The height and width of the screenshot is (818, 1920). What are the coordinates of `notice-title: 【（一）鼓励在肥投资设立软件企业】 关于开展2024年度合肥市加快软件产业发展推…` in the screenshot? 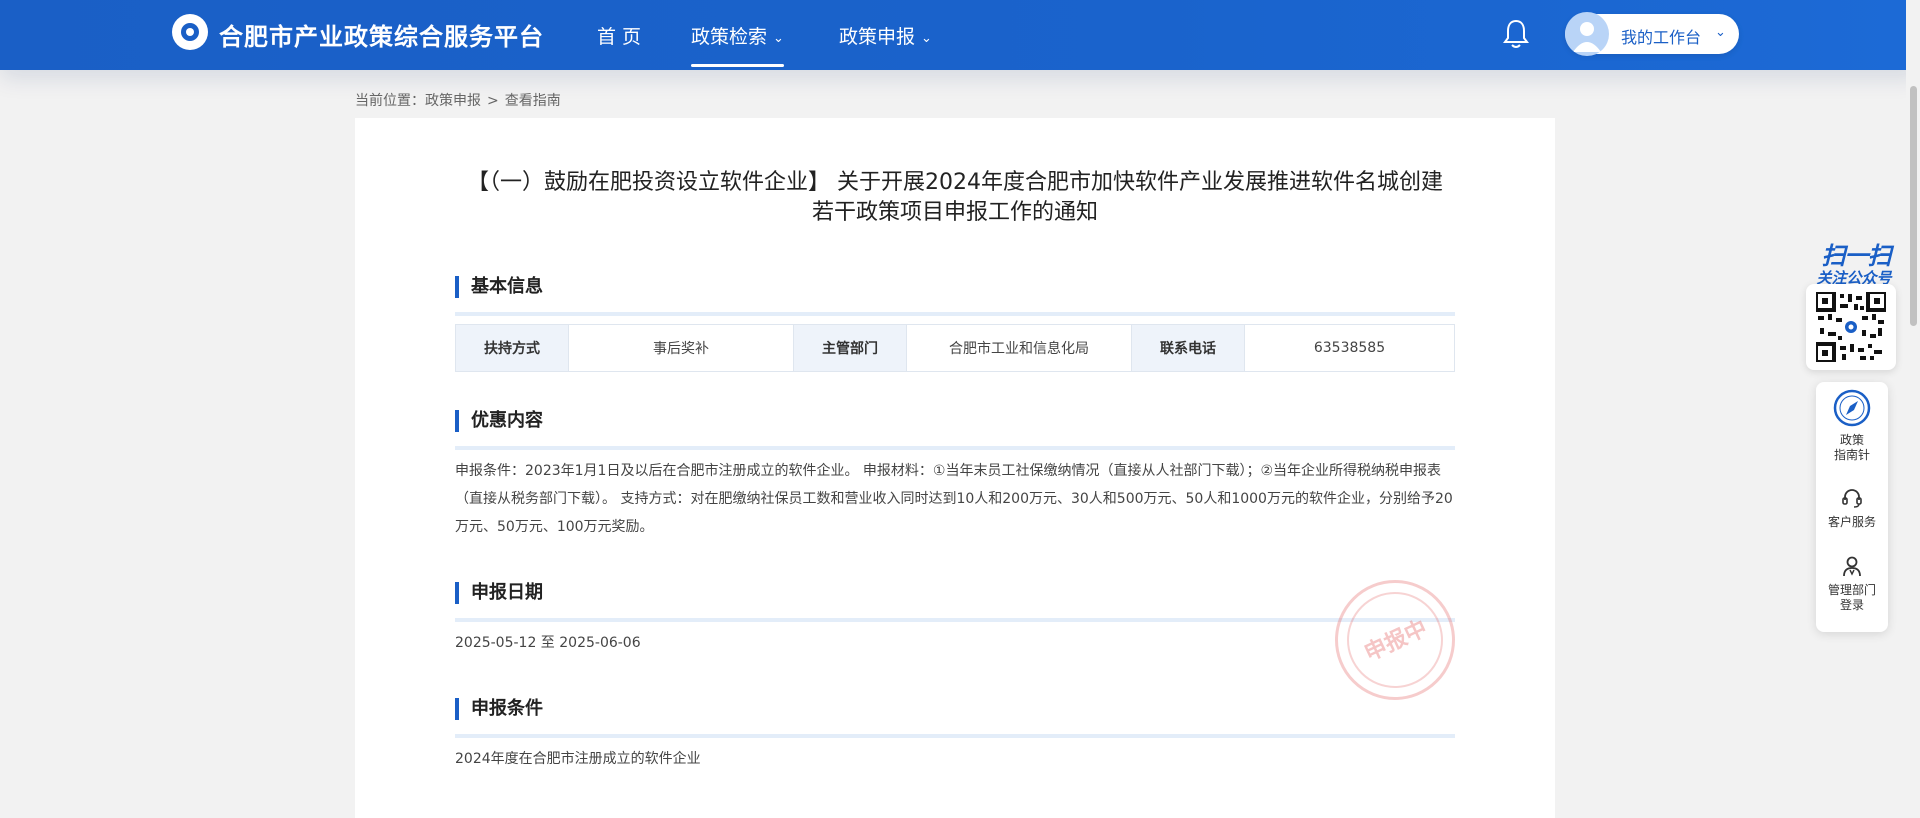 It's located at (955, 198).